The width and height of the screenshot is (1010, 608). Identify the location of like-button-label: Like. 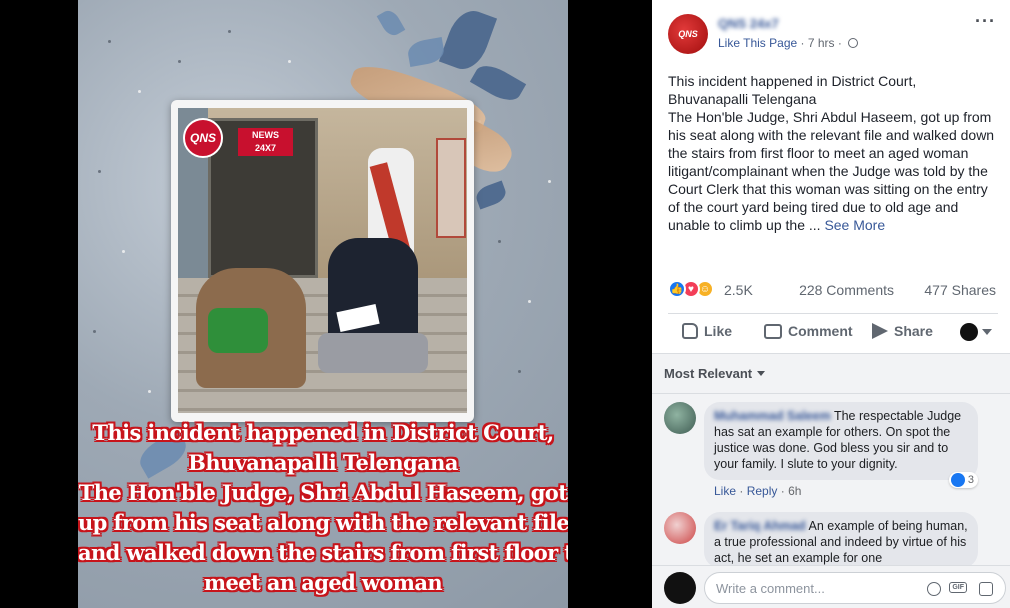
(718, 331).